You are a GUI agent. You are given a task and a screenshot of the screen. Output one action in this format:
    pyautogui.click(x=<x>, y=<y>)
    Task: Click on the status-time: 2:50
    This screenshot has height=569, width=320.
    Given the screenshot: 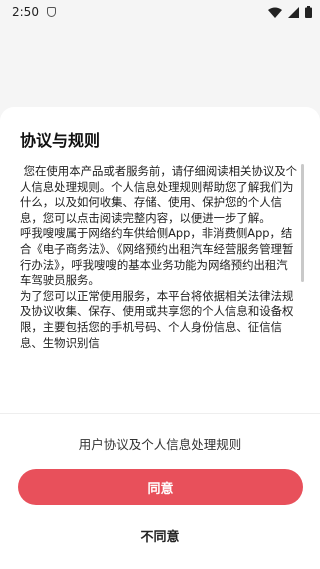 What is the action you would take?
    pyautogui.click(x=25, y=12)
    